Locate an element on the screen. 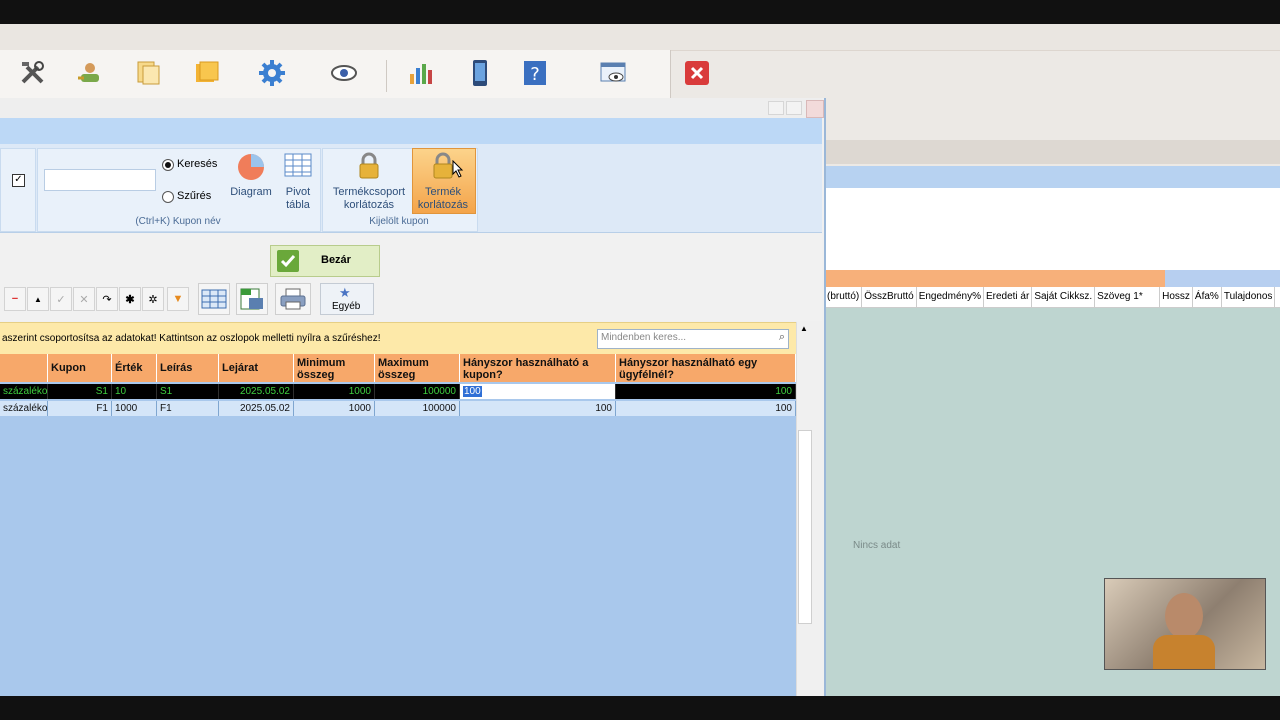  right-col-header: Tulajdonos is located at coordinates (1249, 297).